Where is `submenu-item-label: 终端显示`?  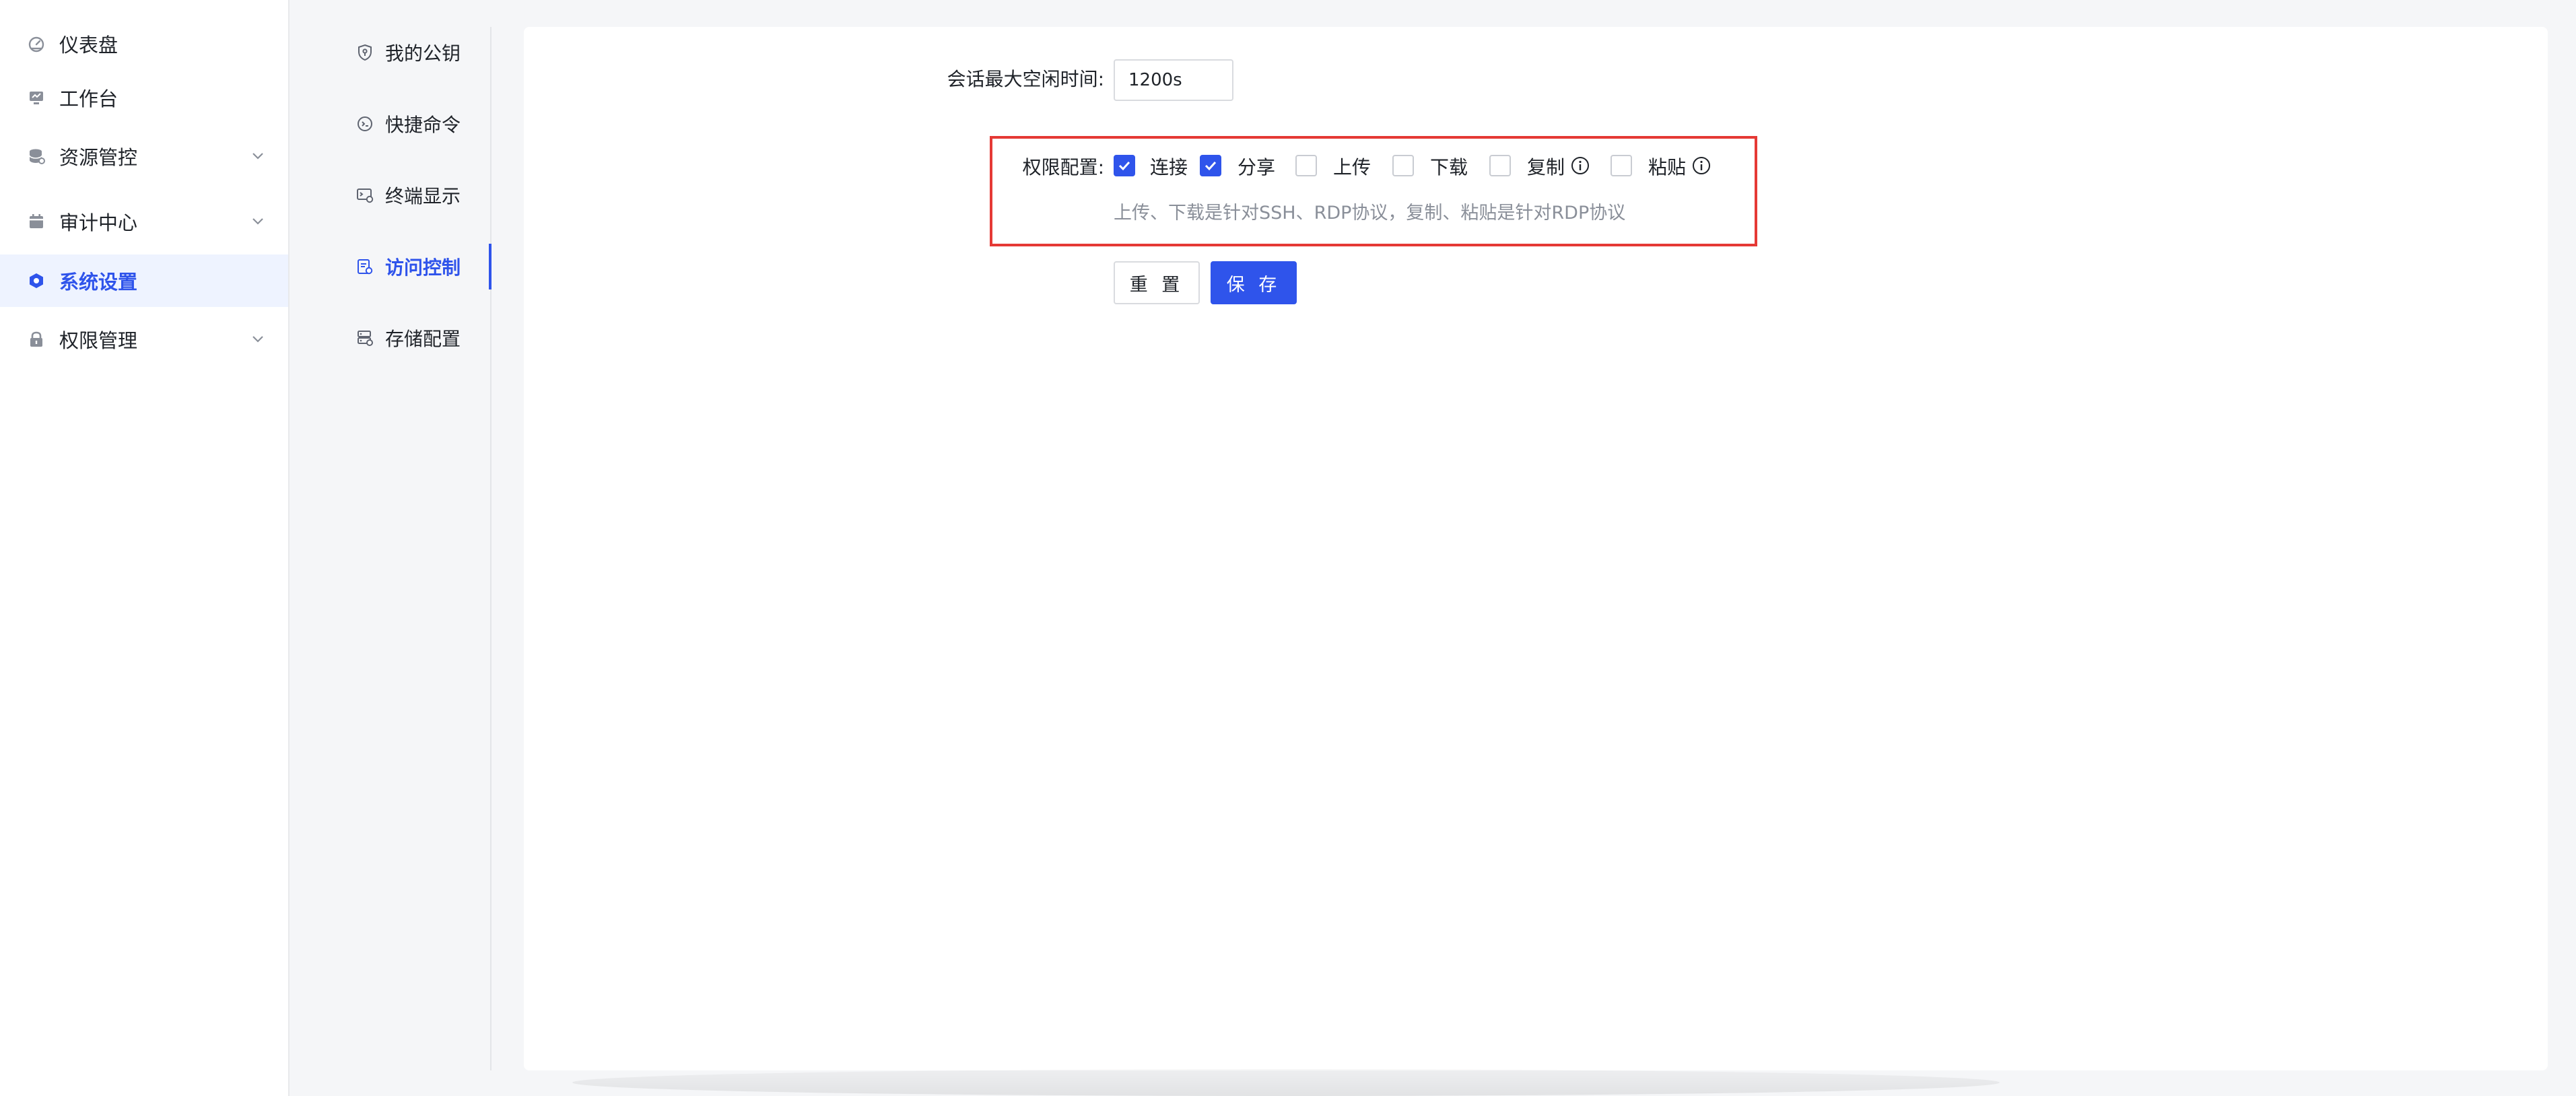 submenu-item-label: 终端显示 is located at coordinates (423, 196).